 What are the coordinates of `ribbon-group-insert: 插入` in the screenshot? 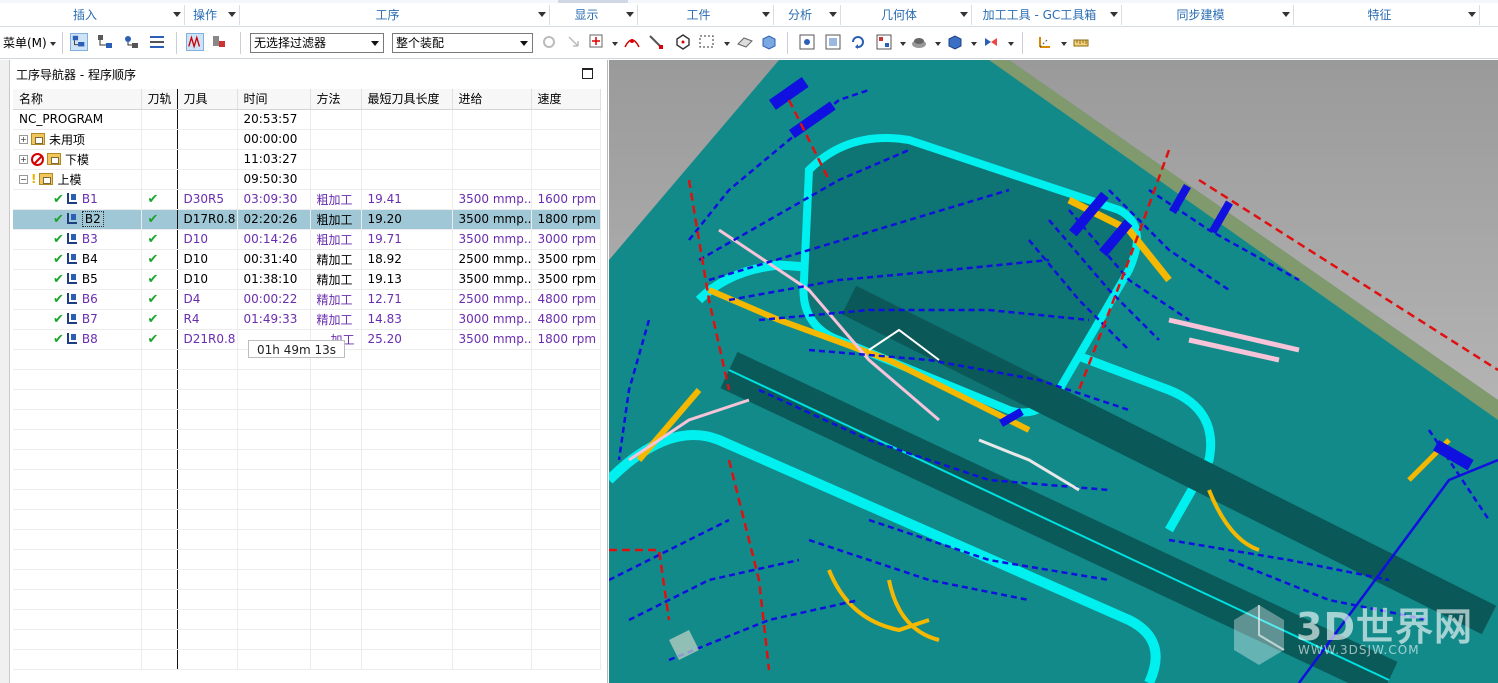 It's located at (92, 15).